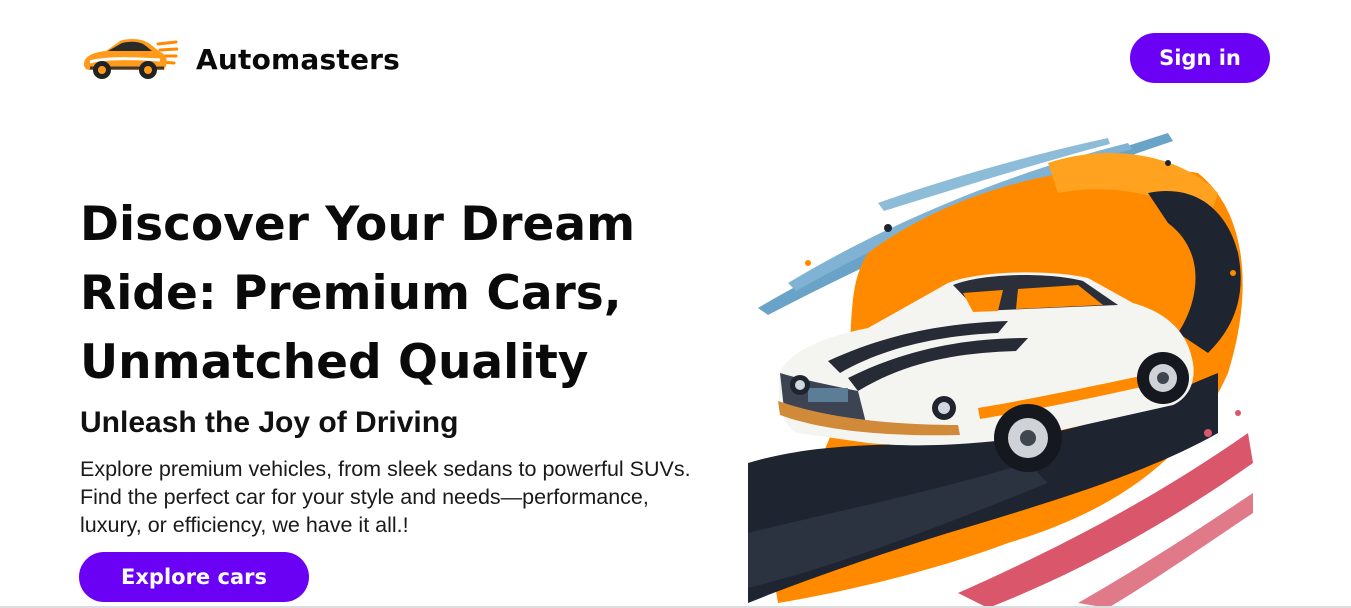 The height and width of the screenshot is (608, 1351). I want to click on car-logo-icon, so click(131, 59).